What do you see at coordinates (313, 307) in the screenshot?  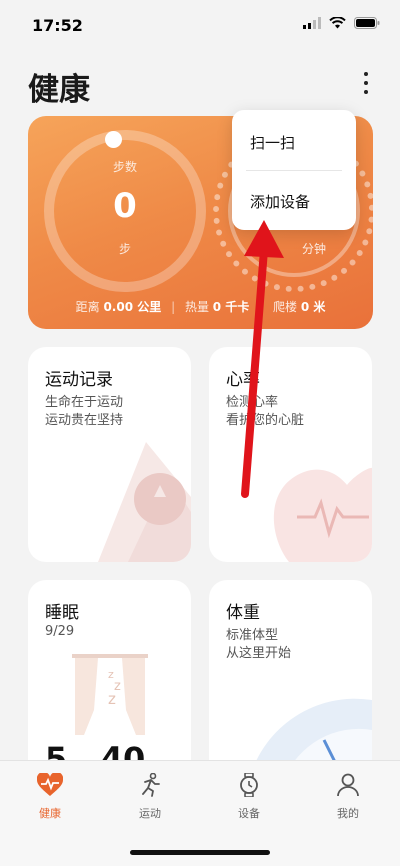 I see `floors-value: 0 米` at bounding box center [313, 307].